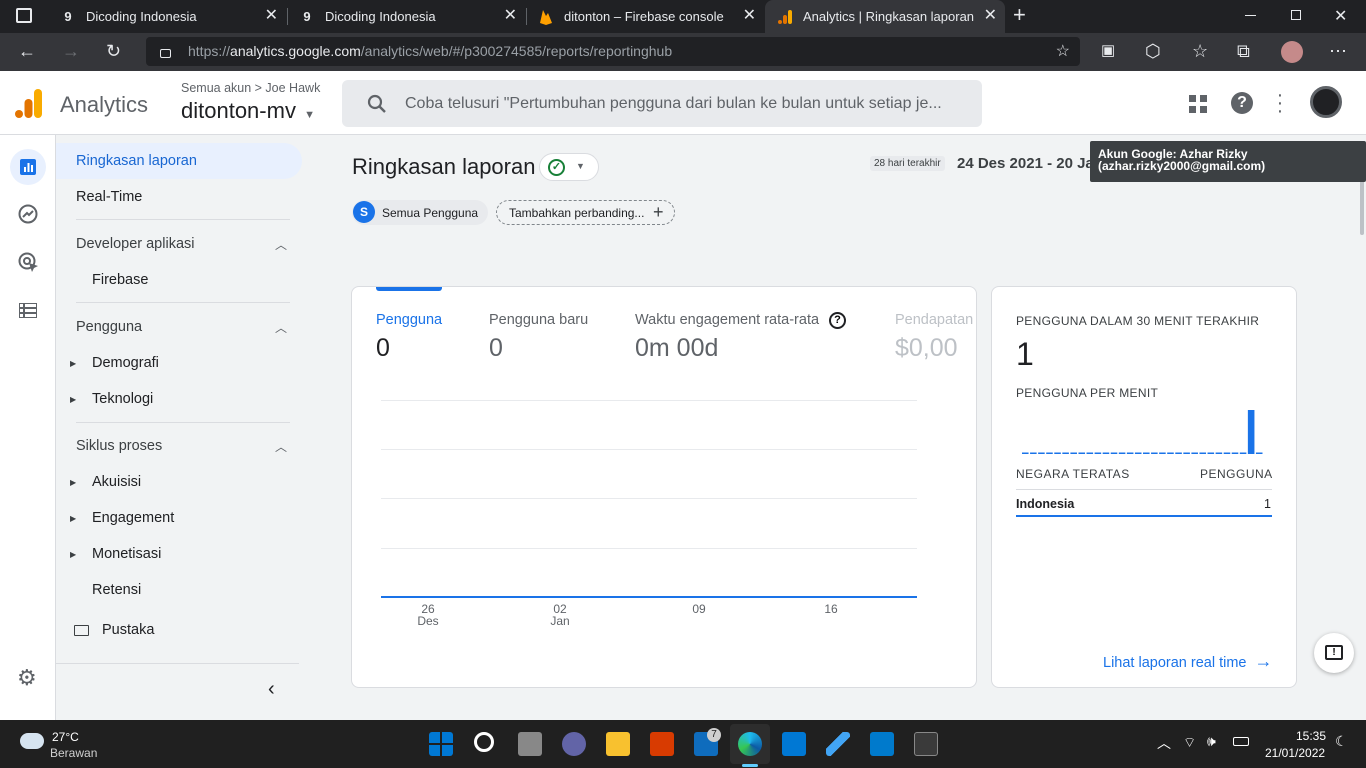 Image resolution: width=1366 pixels, height=768 pixels. What do you see at coordinates (1341, 741) in the screenshot?
I see `moon-focus-icon: ☾` at bounding box center [1341, 741].